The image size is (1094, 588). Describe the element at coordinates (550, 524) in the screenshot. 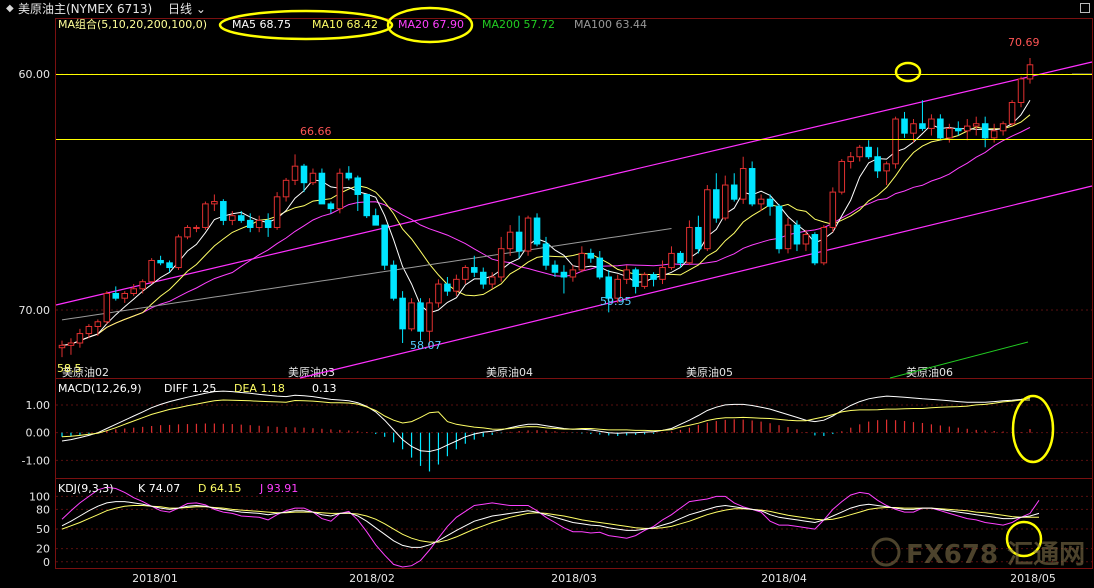

I see `kdj-d-line` at that location.